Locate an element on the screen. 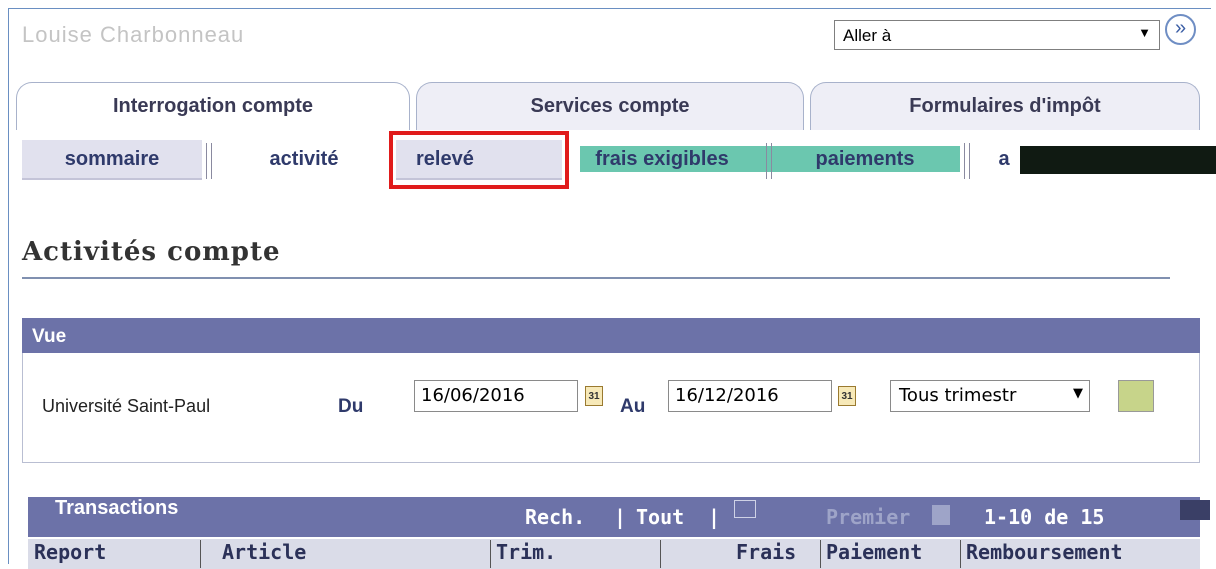 The height and width of the screenshot is (569, 1216). subtab-label: activité is located at coordinates (304, 159).